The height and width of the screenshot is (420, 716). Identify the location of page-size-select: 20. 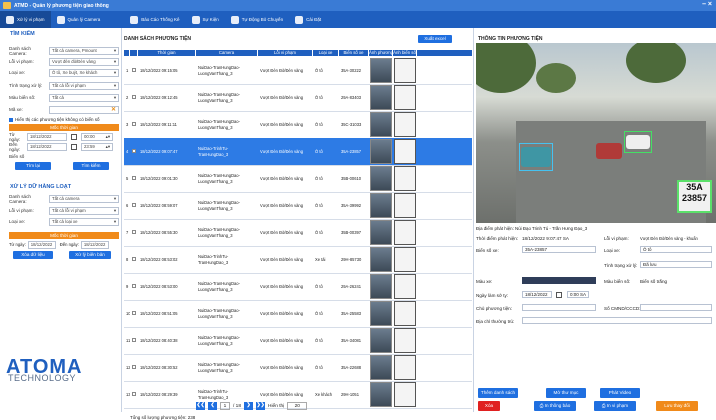
(297, 406).